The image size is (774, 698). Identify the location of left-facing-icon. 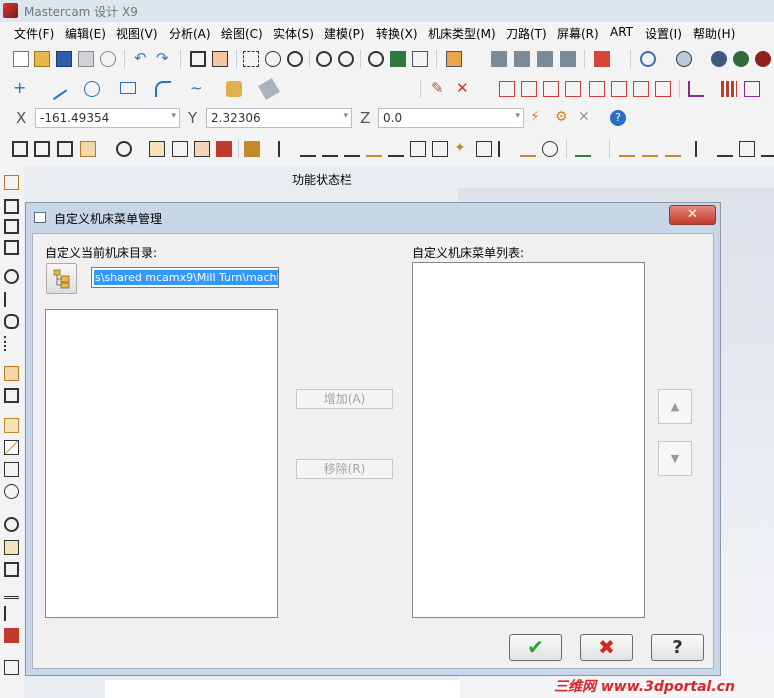
(11, 247).